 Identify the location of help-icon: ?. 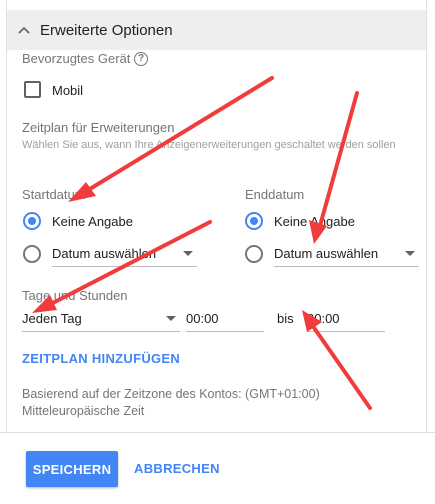
(141, 59).